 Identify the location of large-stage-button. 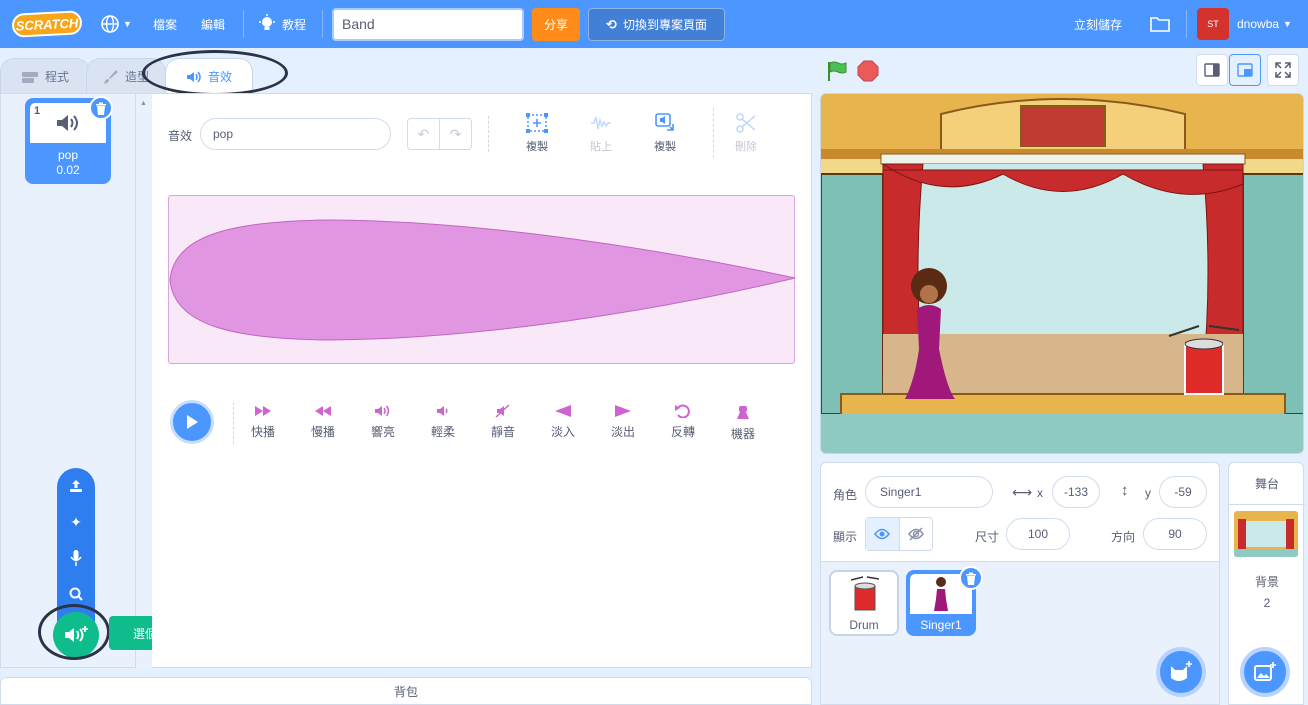
(1245, 70).